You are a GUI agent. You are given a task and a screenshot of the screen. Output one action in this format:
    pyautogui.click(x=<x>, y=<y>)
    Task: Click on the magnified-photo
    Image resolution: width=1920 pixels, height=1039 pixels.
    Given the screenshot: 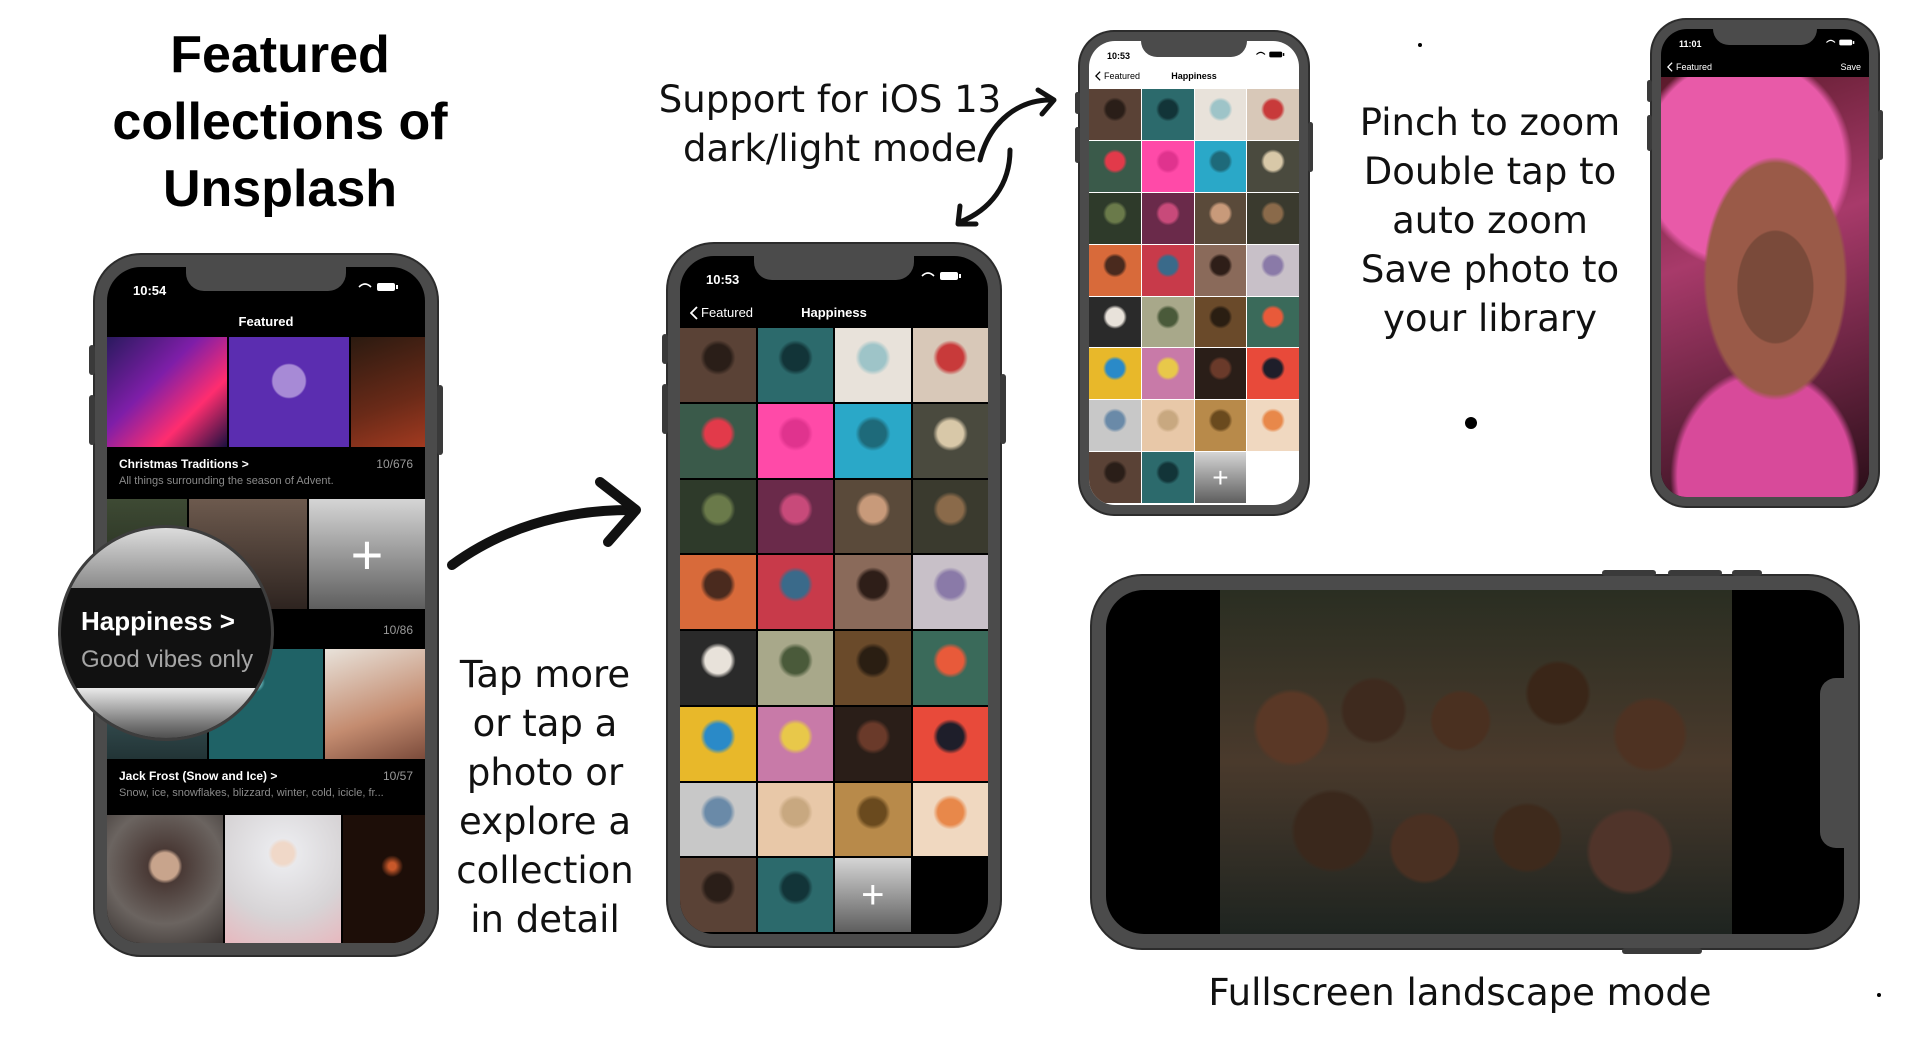 What is the action you would take?
    pyautogui.click(x=166, y=558)
    